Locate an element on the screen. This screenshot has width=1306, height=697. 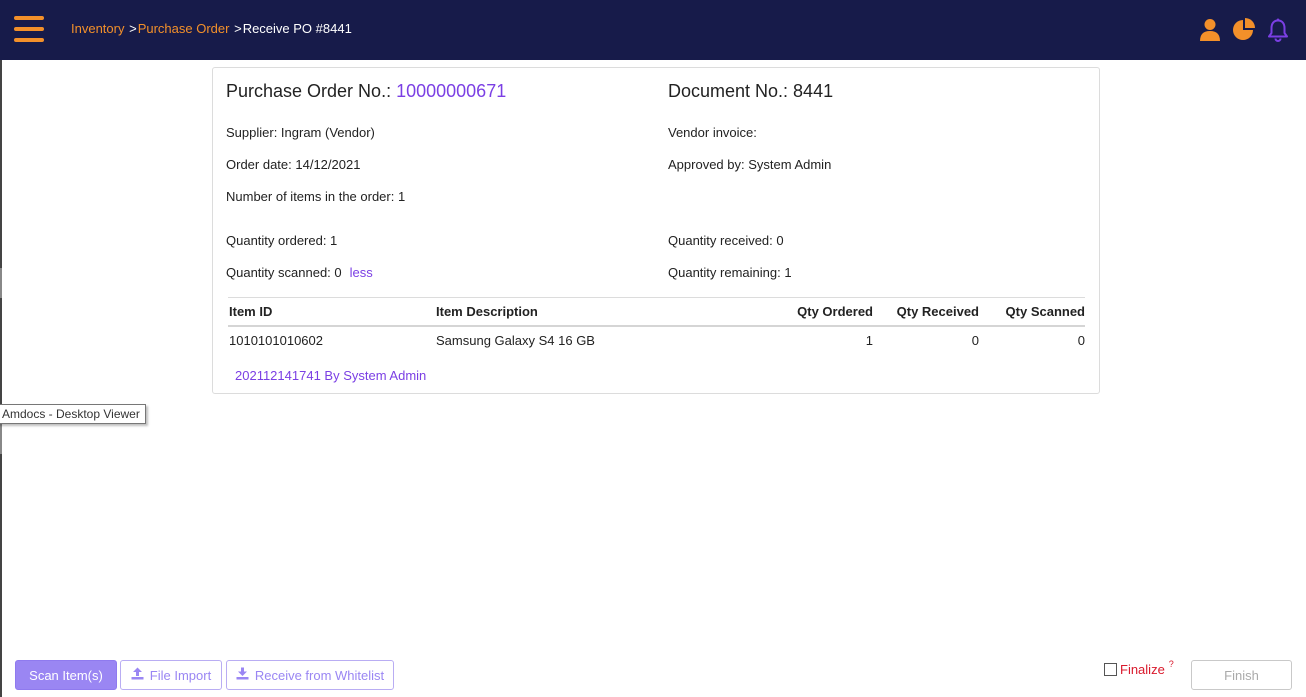
file-import-button: File Import is located at coordinates (171, 675).